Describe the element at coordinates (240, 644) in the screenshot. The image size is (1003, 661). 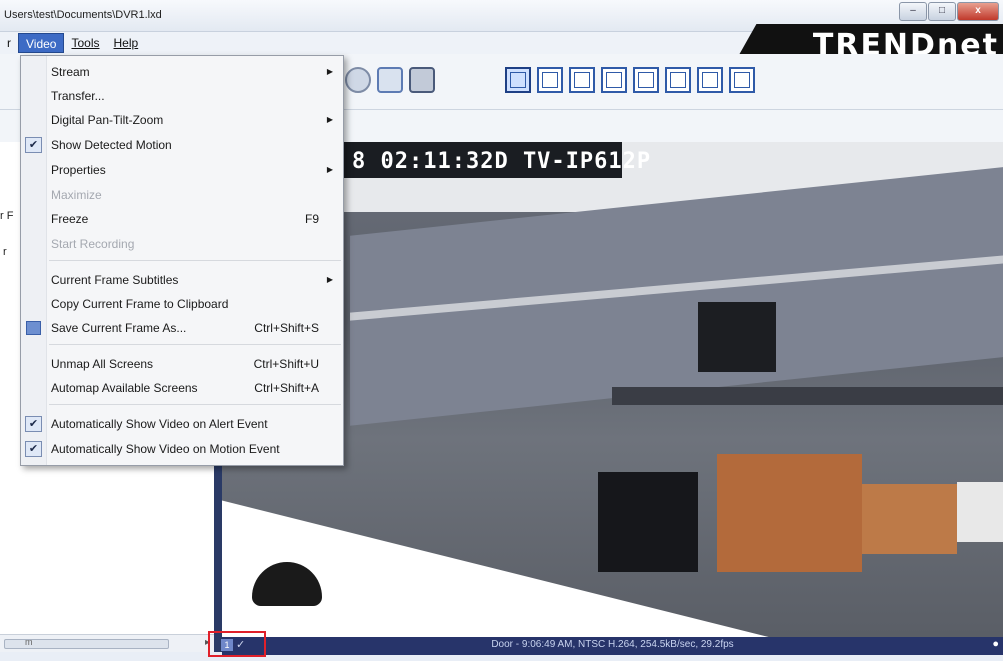
I see `screen-check-icon: ✓` at that location.